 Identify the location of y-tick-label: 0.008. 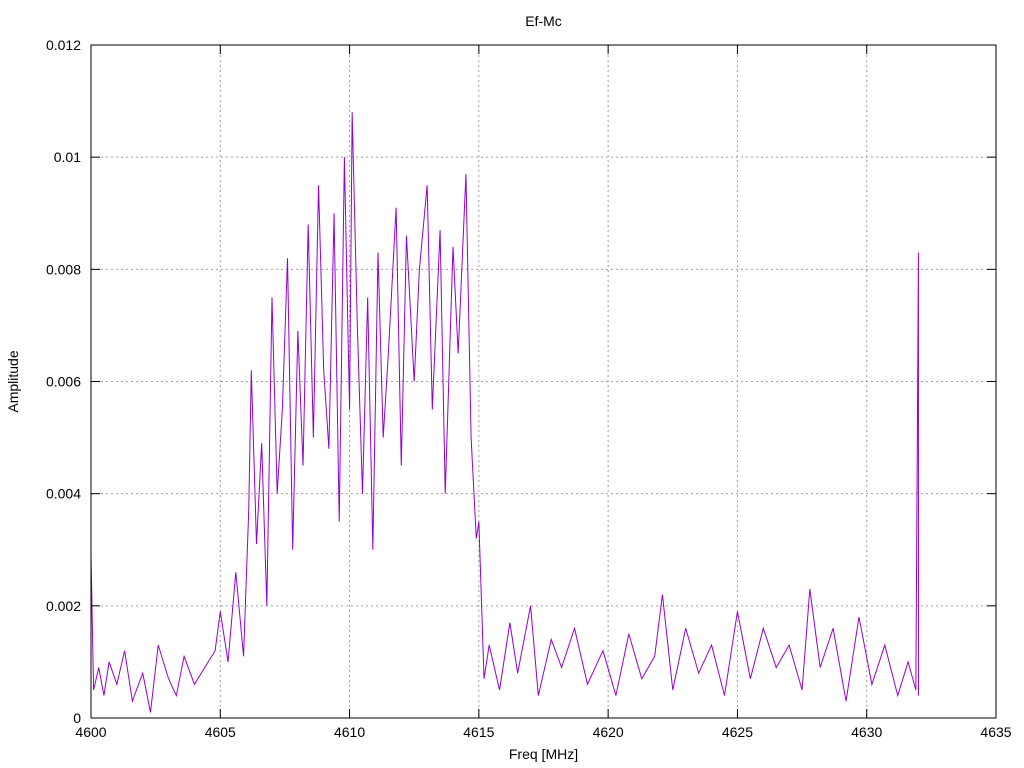
(63, 269).